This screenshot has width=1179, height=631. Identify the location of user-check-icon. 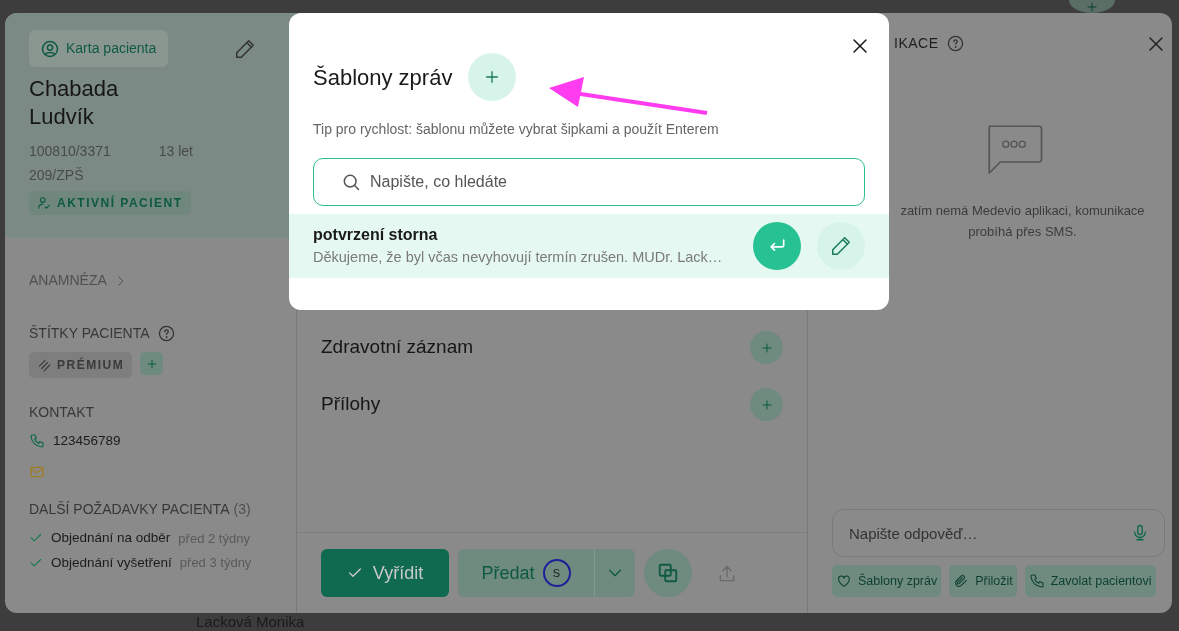
(44, 203).